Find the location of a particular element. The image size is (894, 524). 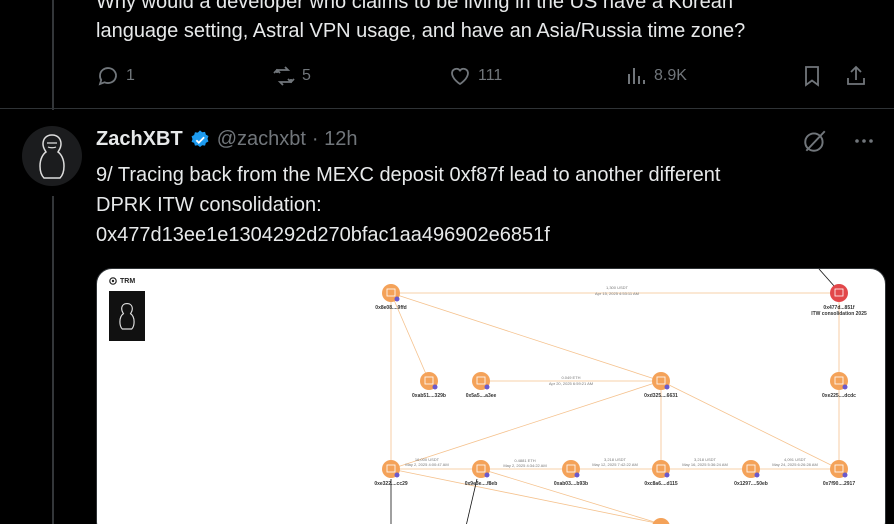

node-4: 0x5a5....a3ee is located at coordinates (481, 385).